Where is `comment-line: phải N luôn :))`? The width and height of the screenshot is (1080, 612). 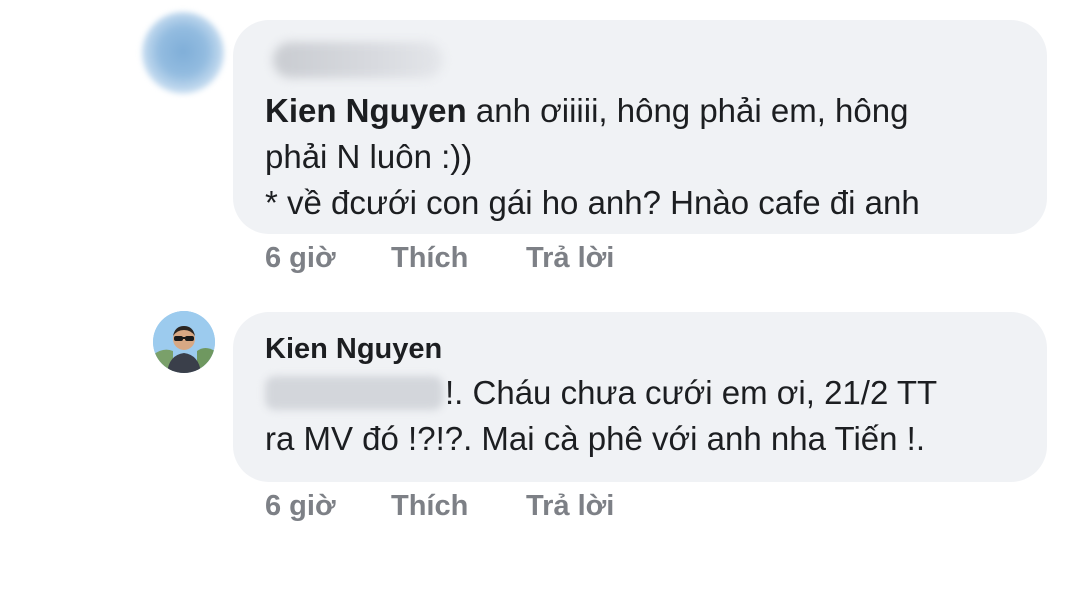
comment-line: phải N luôn :)) is located at coordinates (369, 156).